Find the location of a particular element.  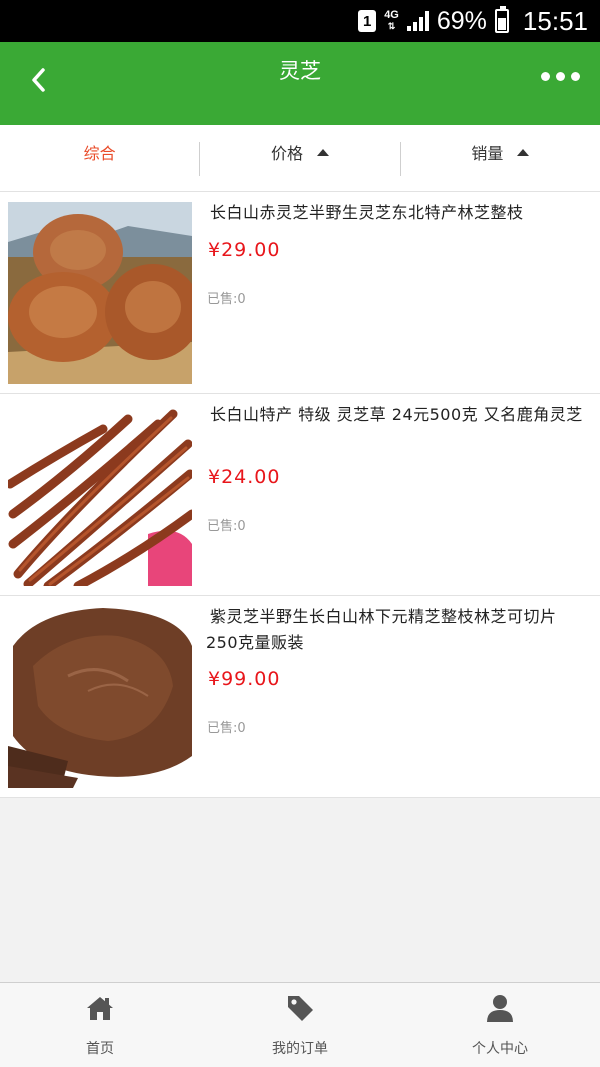

home-icon is located at coordinates (100, 1008).